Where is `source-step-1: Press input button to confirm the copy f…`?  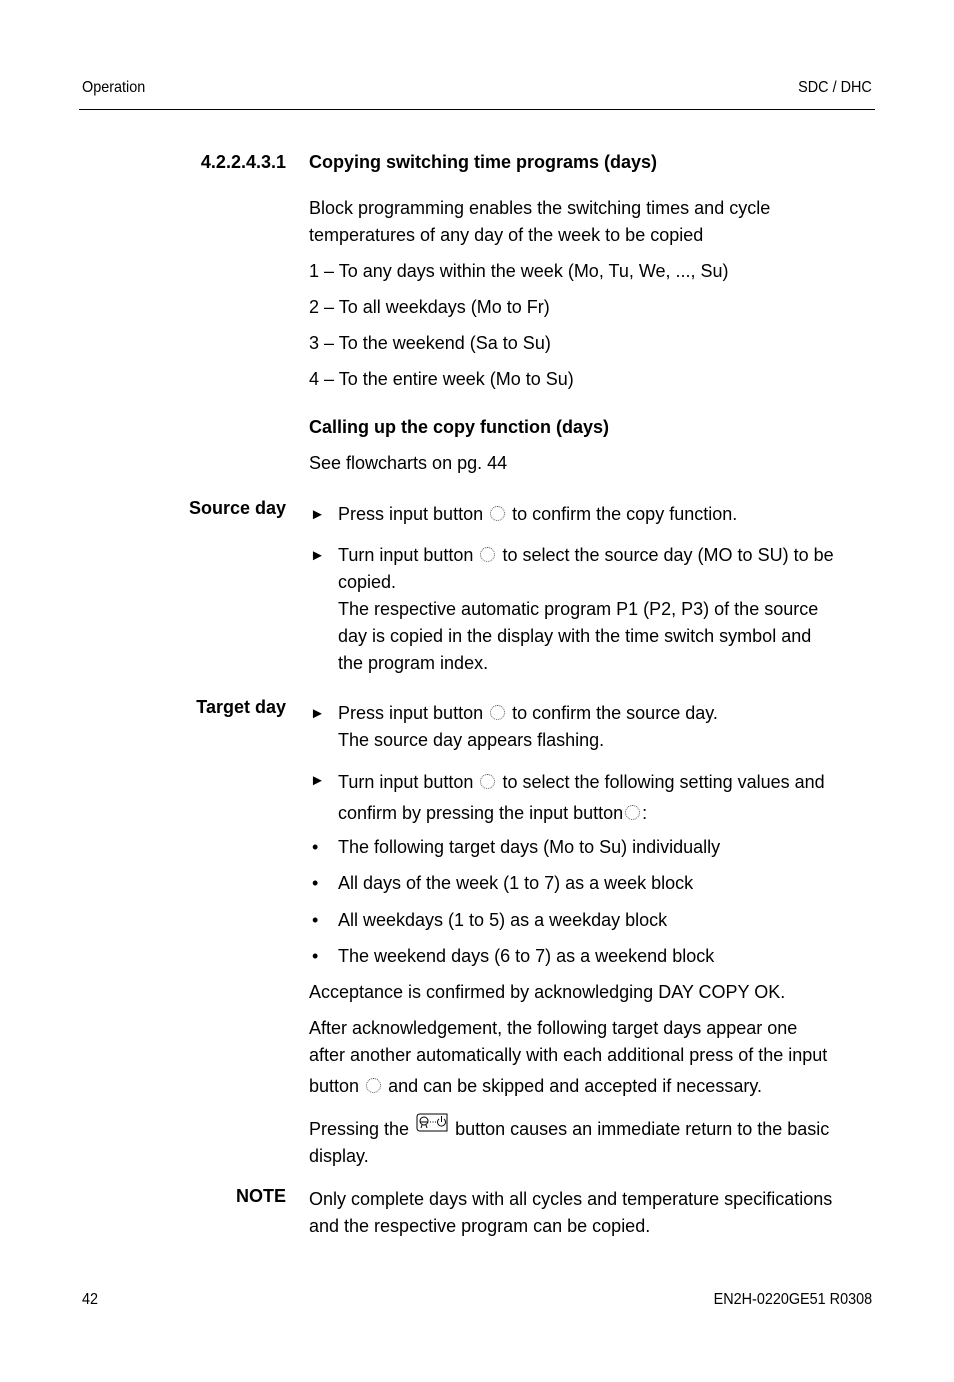 source-step-1: Press input button to confirm the copy f… is located at coordinates (538, 514).